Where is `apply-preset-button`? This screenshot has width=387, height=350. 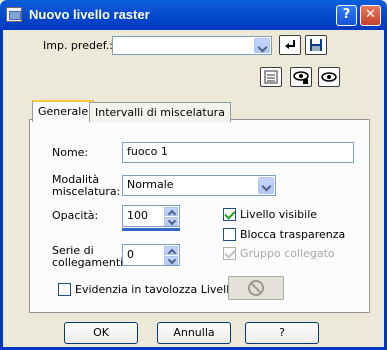 apply-preset-button is located at coordinates (290, 45).